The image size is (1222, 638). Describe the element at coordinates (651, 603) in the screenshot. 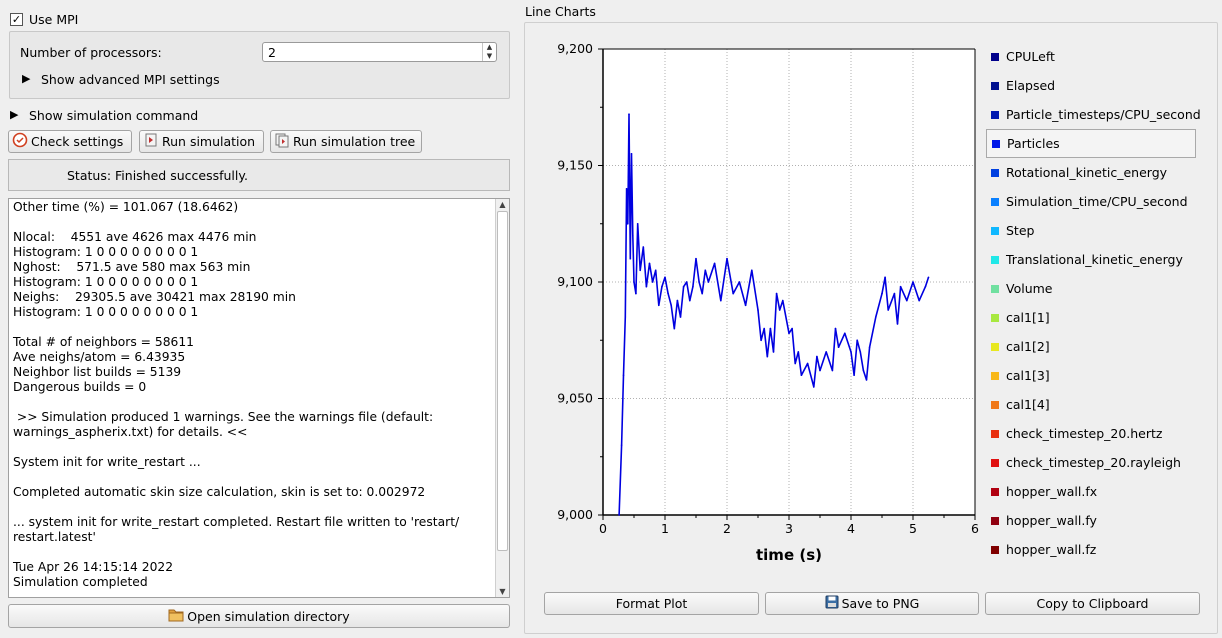

I see `format-plot-button: Format Plot` at that location.